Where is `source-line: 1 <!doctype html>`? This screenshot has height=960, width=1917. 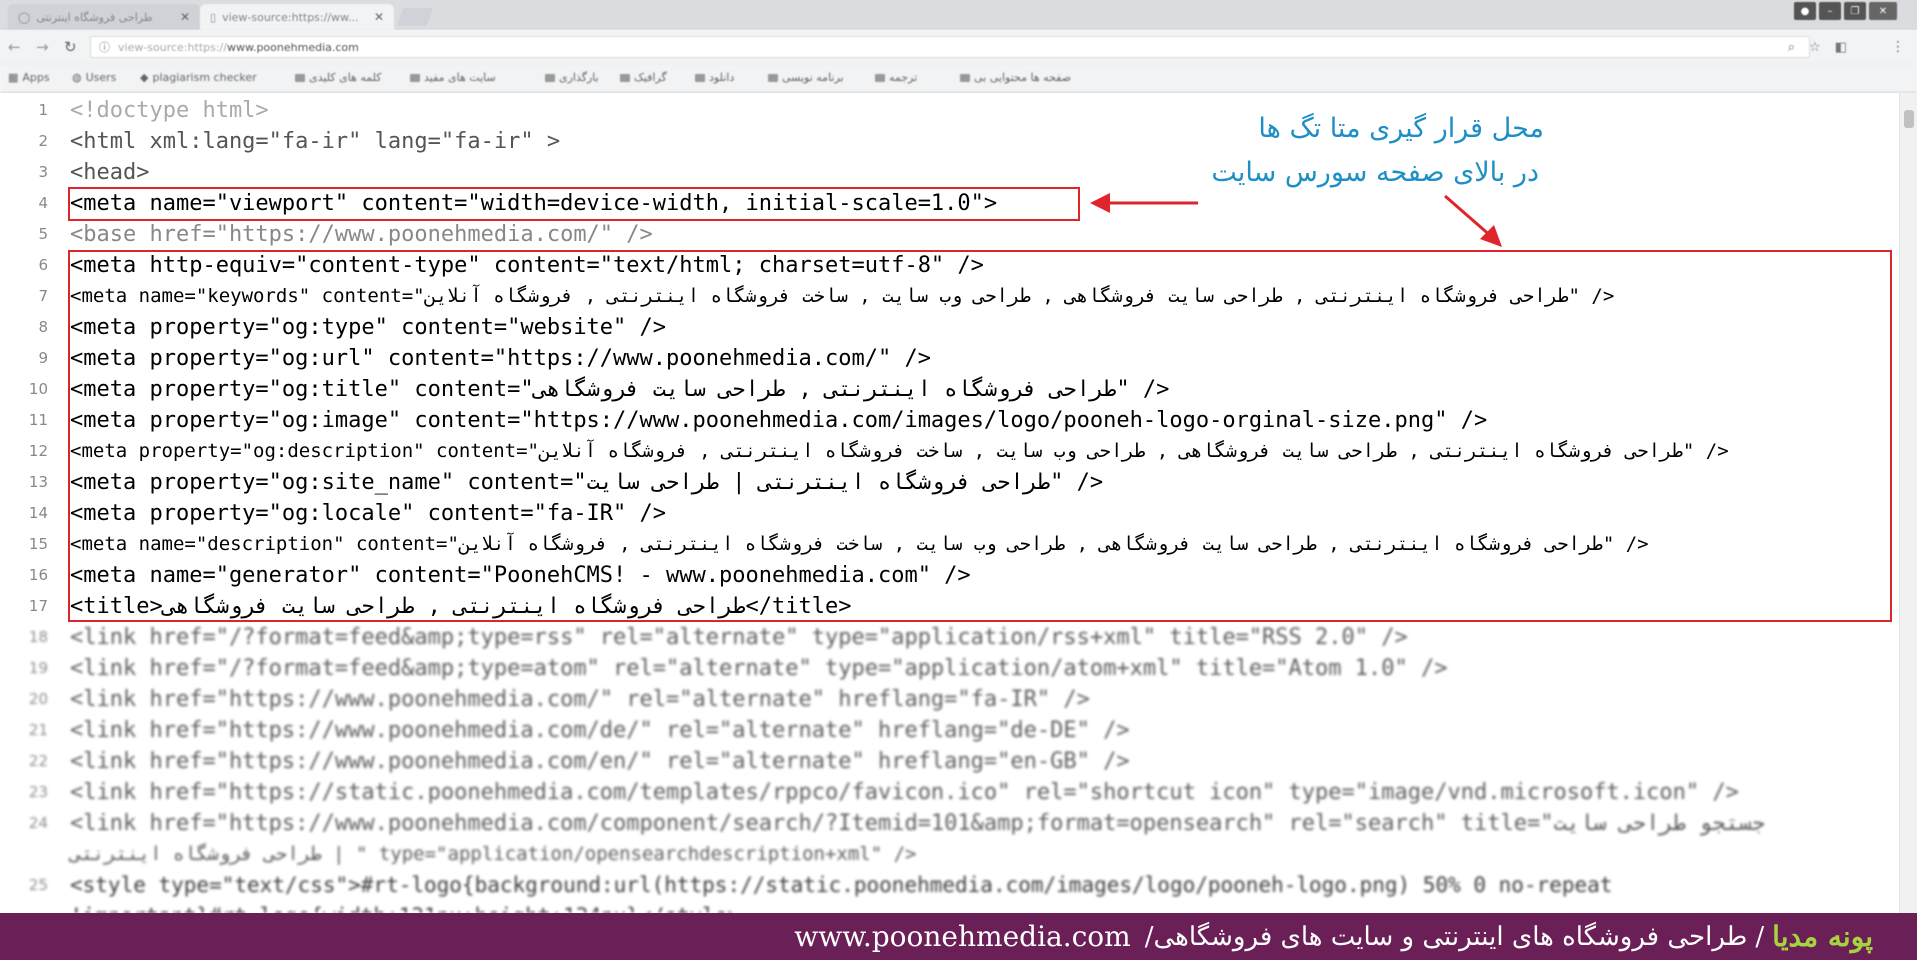
source-line: 1 <!doctype html> is located at coordinates (958, 110).